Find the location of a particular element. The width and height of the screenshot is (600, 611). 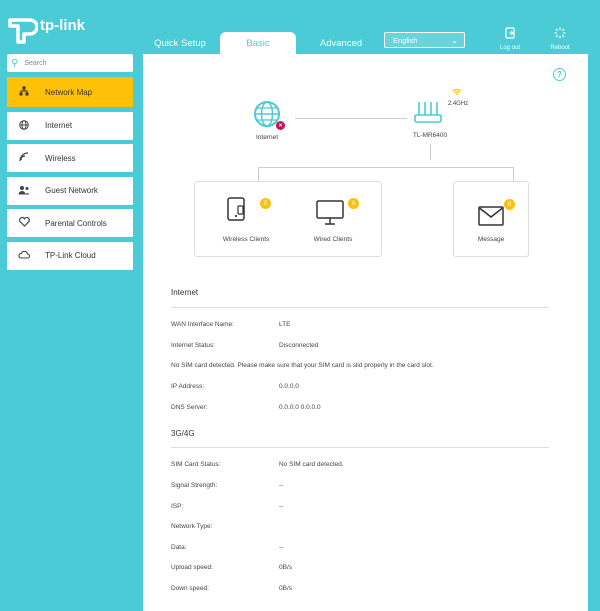

network-map-icon is located at coordinates (24, 92).